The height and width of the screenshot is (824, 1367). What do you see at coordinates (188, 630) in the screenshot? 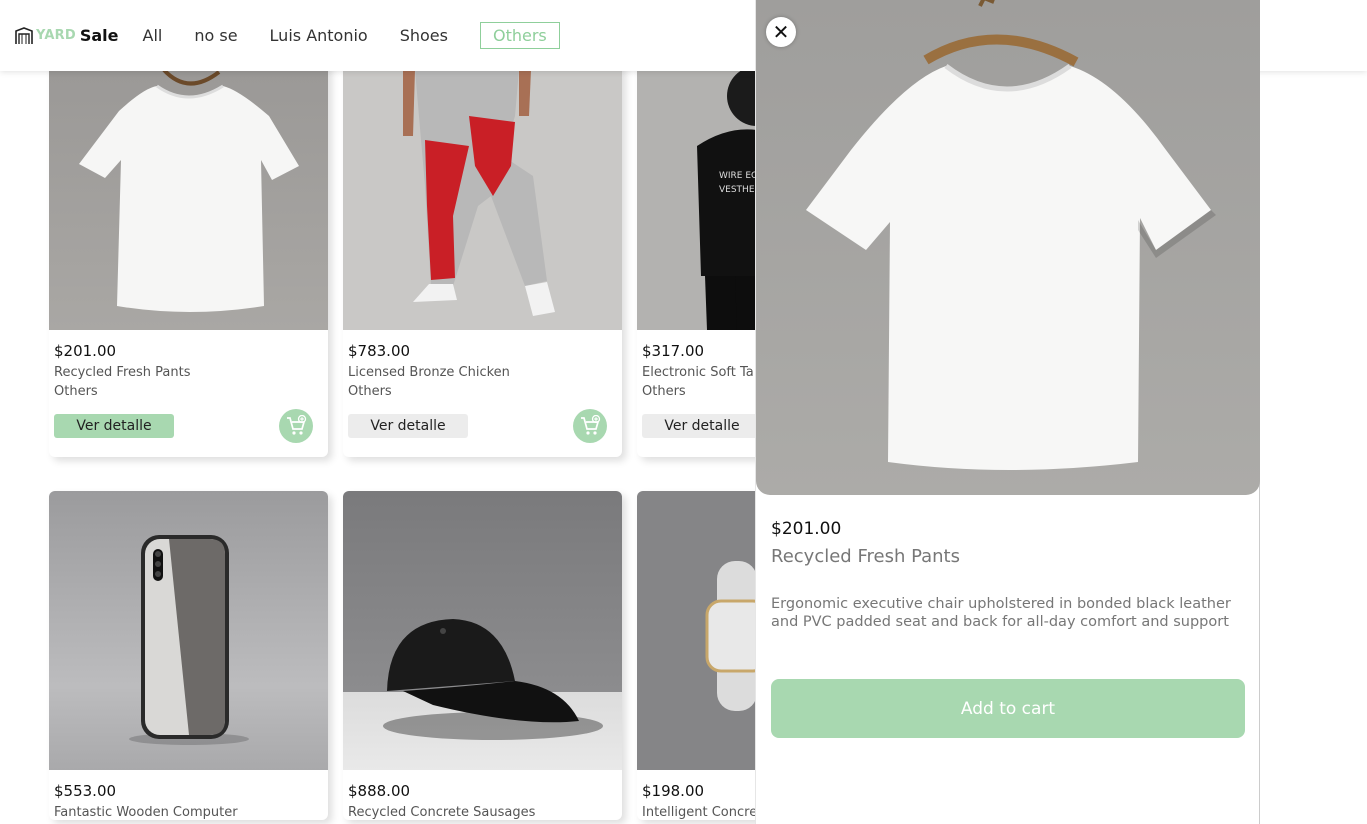
I see `product-image-phone` at bounding box center [188, 630].